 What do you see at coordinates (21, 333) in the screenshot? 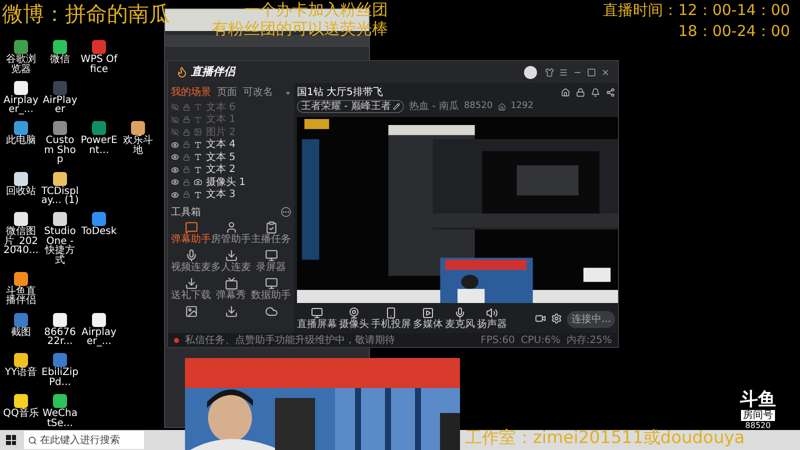
I see `icon-label: 截图` at bounding box center [21, 333].